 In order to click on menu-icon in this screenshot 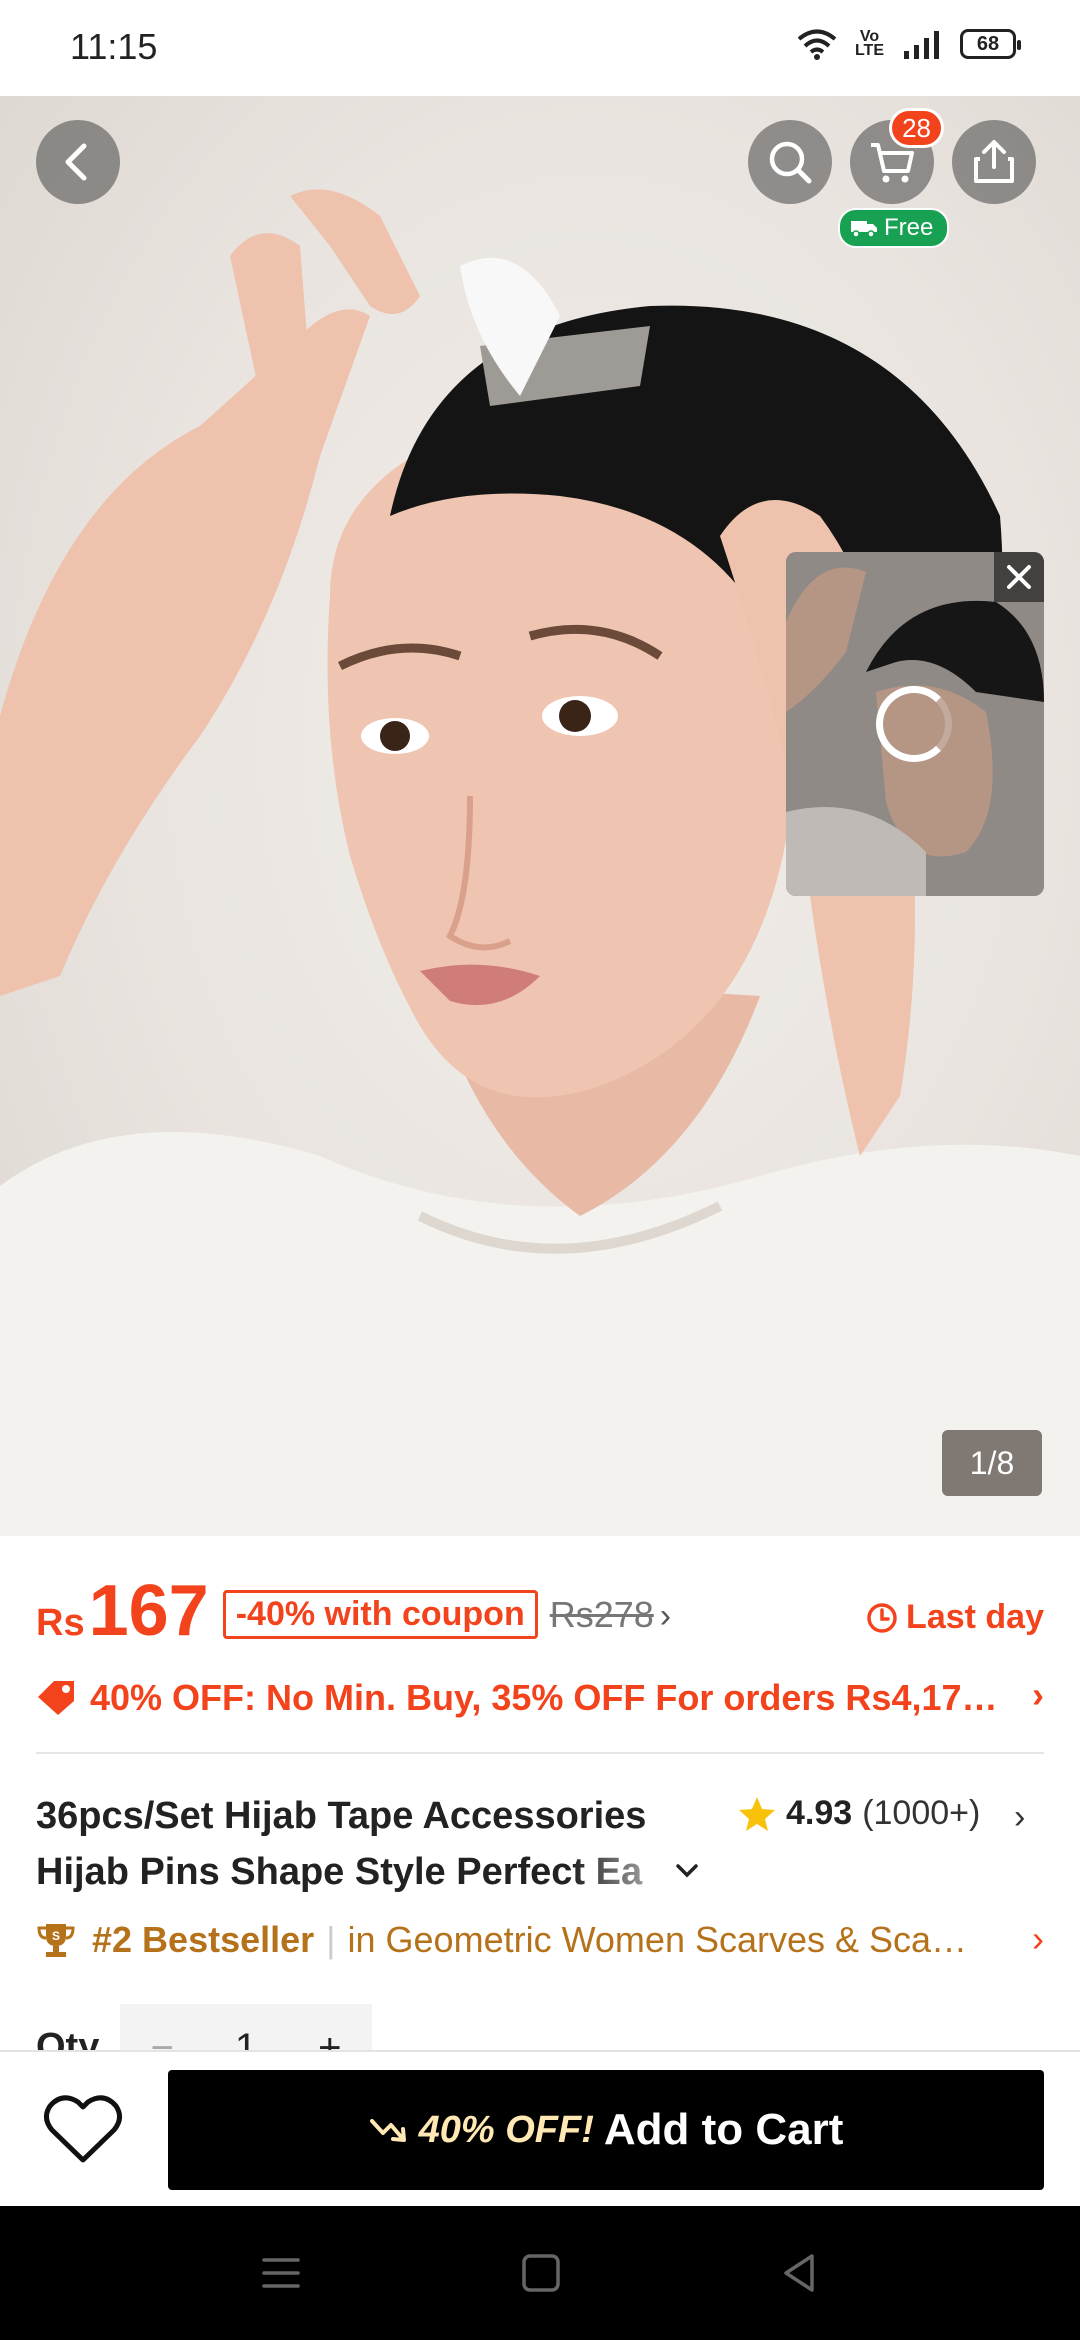, I will do `click(281, 2273)`.